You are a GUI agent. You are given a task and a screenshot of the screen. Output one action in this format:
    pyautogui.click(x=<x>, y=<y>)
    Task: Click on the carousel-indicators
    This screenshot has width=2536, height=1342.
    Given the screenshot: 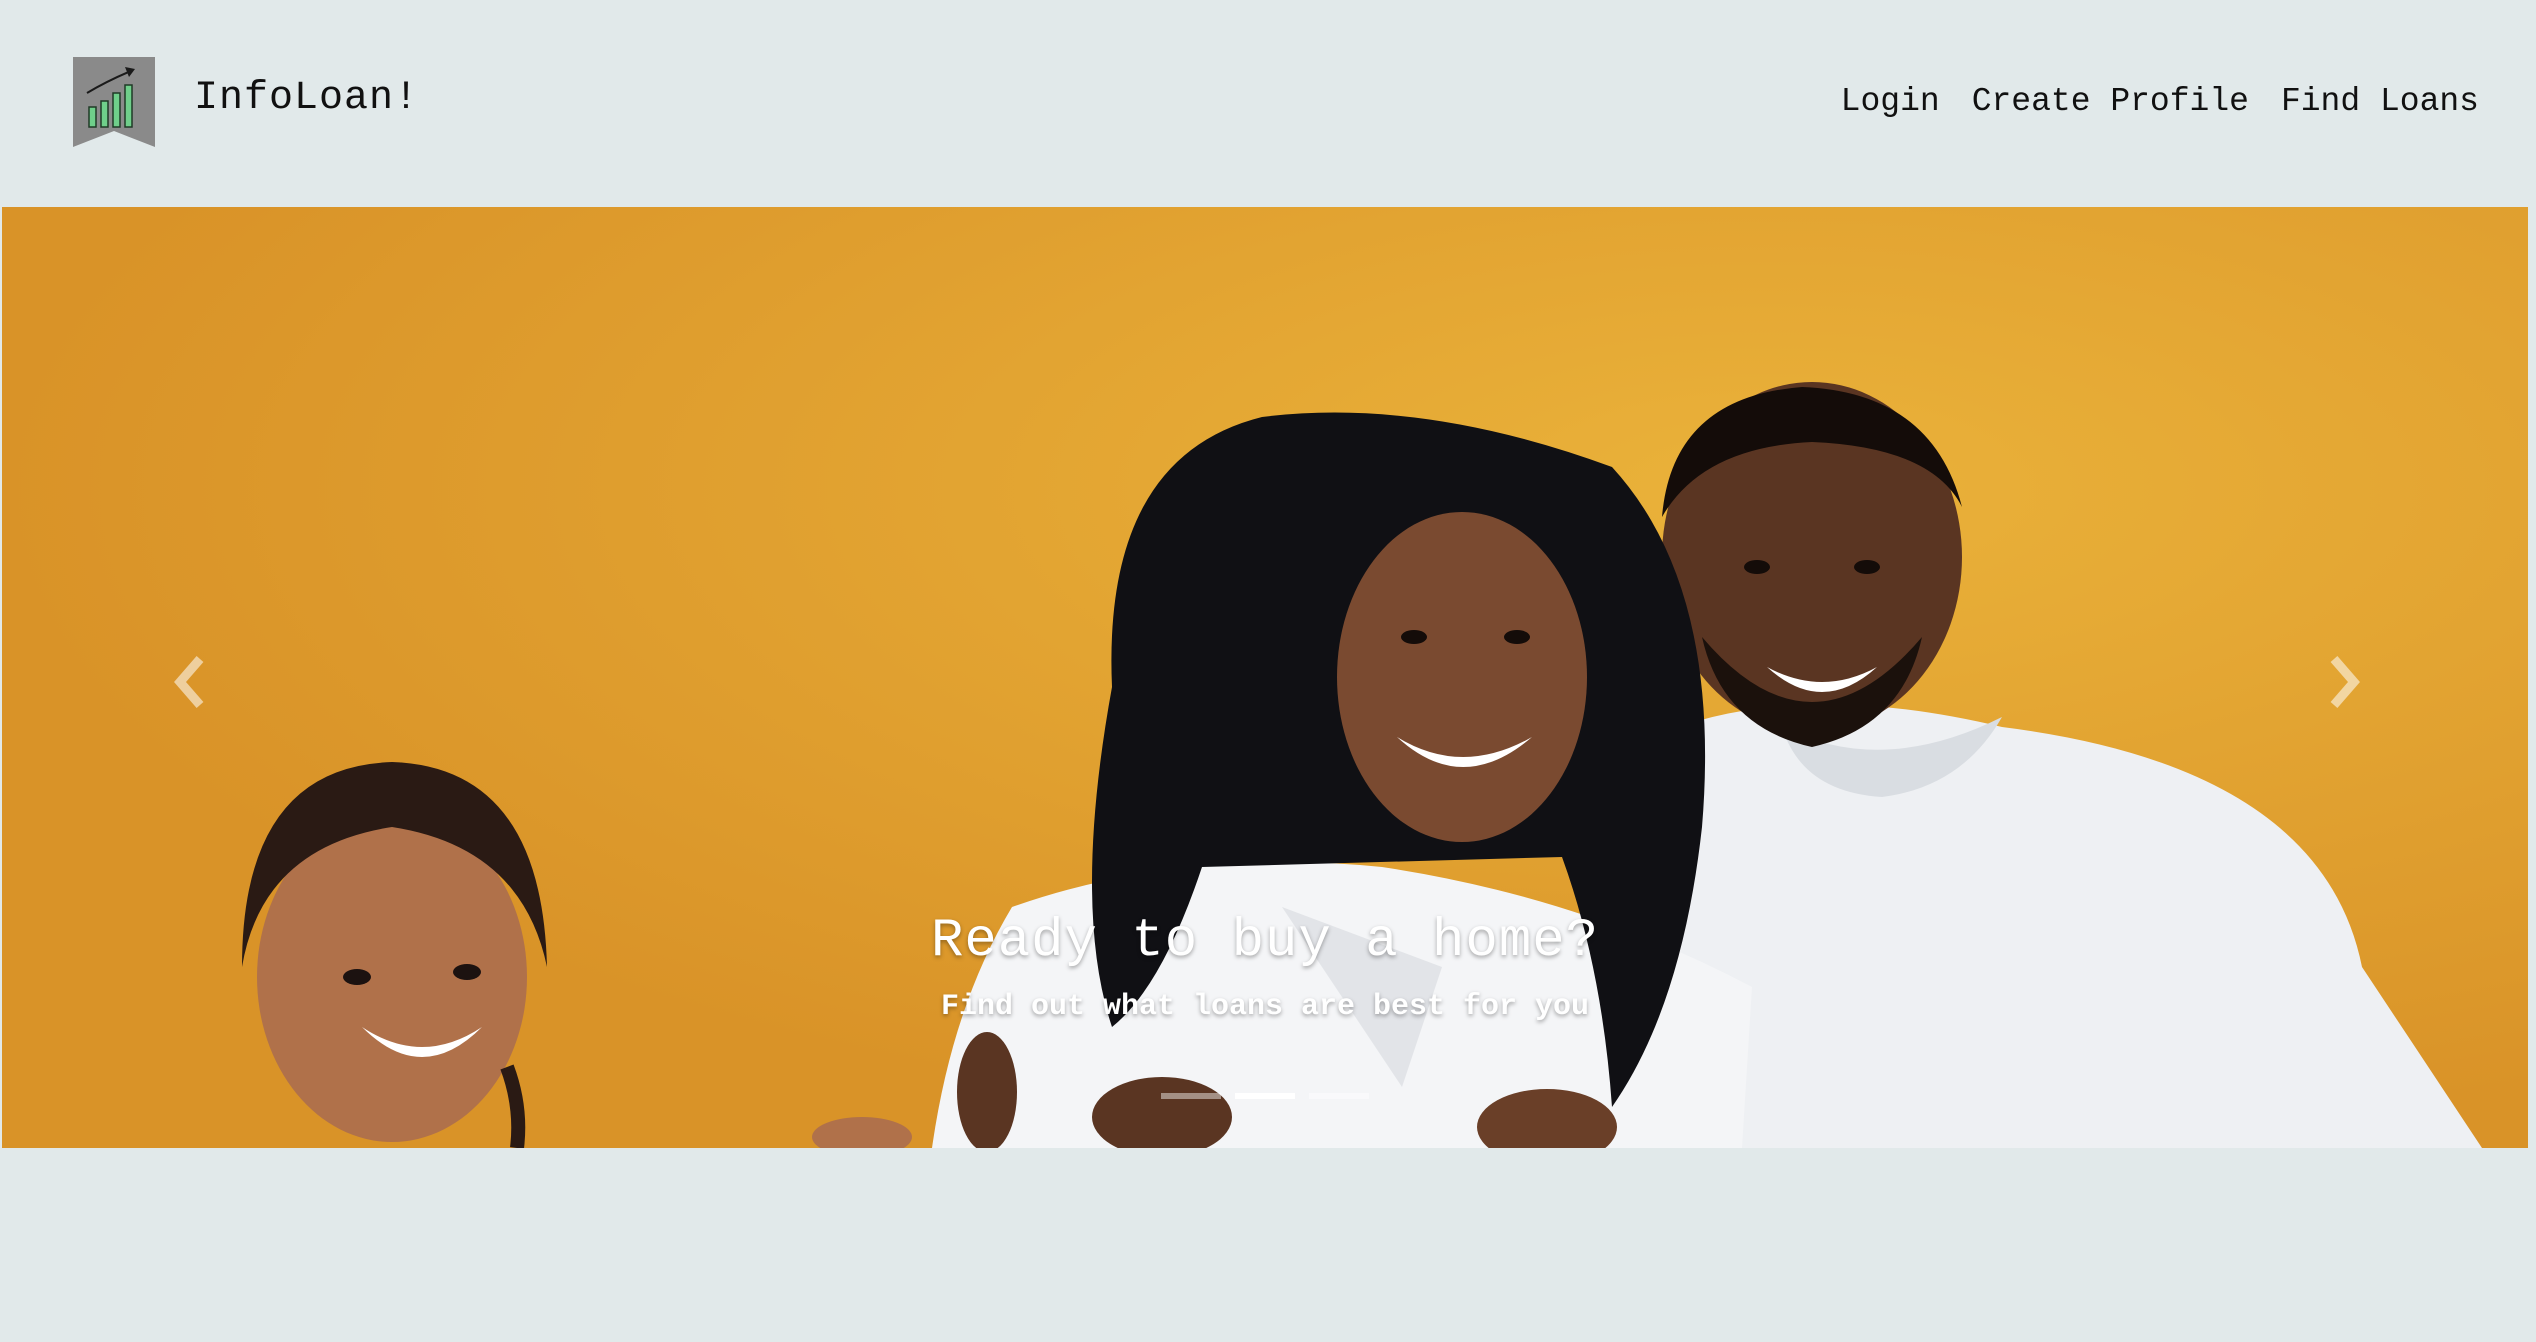 What is the action you would take?
    pyautogui.click(x=1265, y=1096)
    